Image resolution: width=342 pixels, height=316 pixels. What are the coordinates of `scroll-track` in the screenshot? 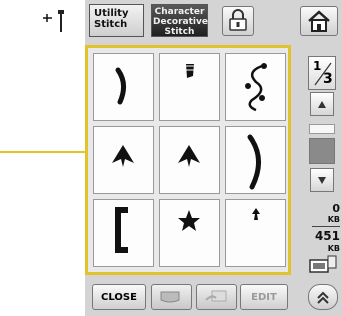 It's located at (322, 151).